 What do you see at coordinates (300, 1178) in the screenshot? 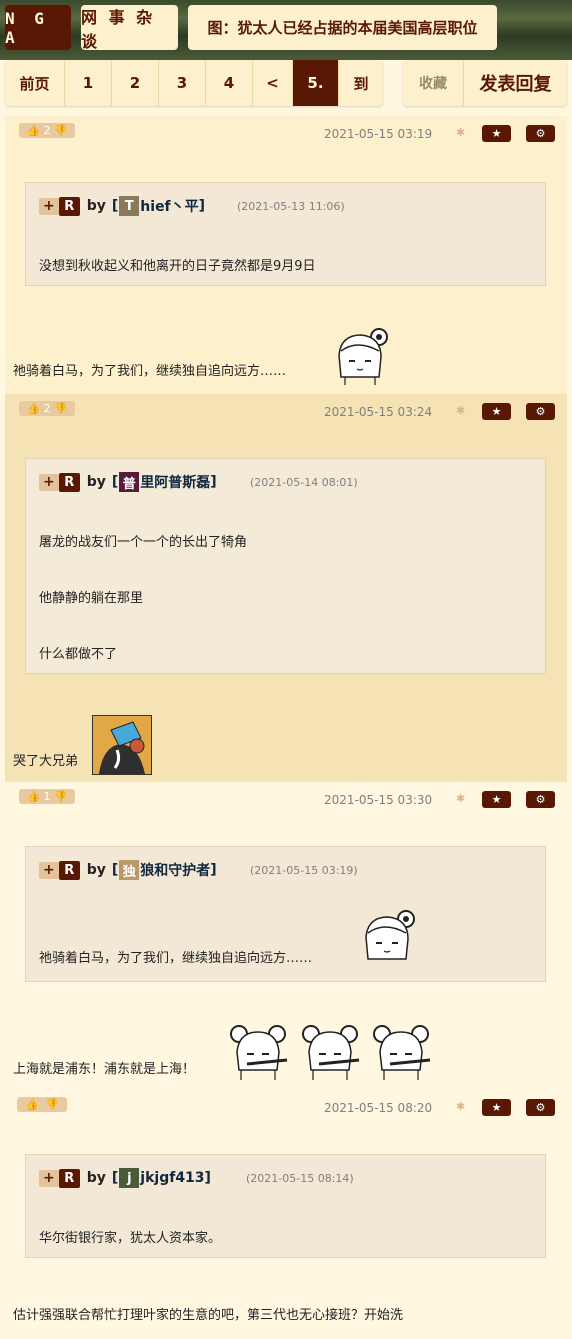
I see `quote-date: (2021-05-15 08:14)` at bounding box center [300, 1178].